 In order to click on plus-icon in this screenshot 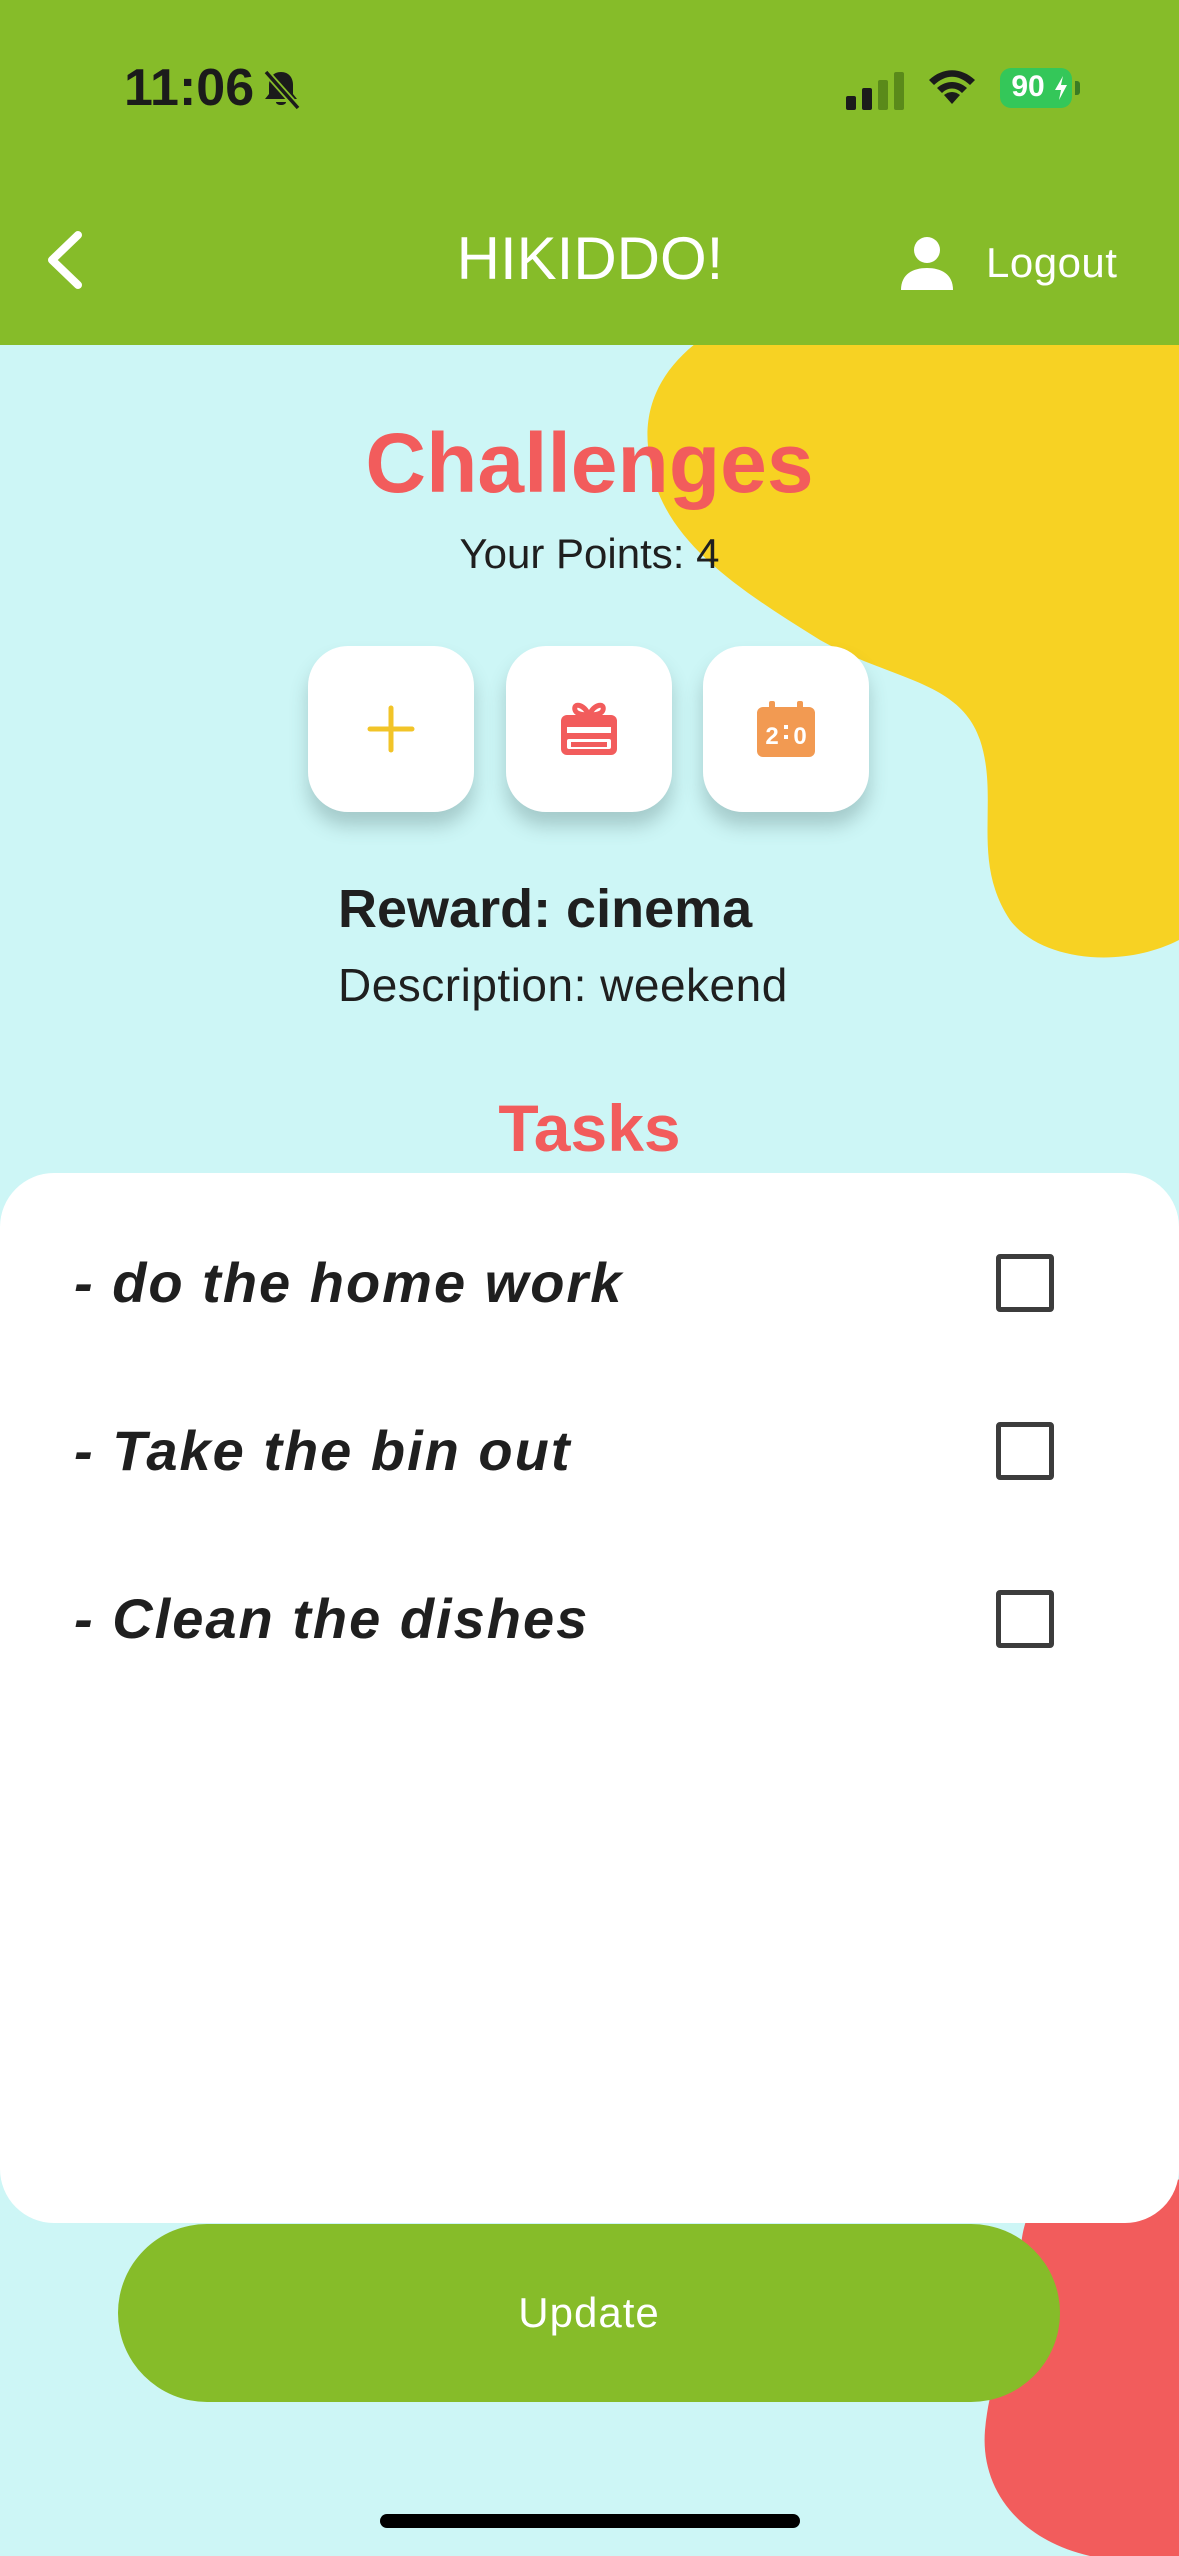, I will do `click(391, 729)`.